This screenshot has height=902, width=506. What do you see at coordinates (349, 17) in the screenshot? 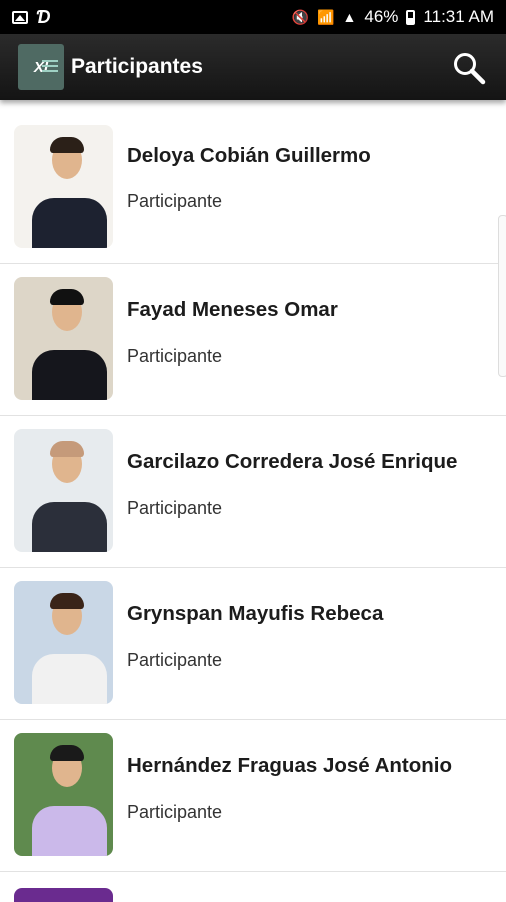
I see `signal-icon: ▲` at bounding box center [349, 17].